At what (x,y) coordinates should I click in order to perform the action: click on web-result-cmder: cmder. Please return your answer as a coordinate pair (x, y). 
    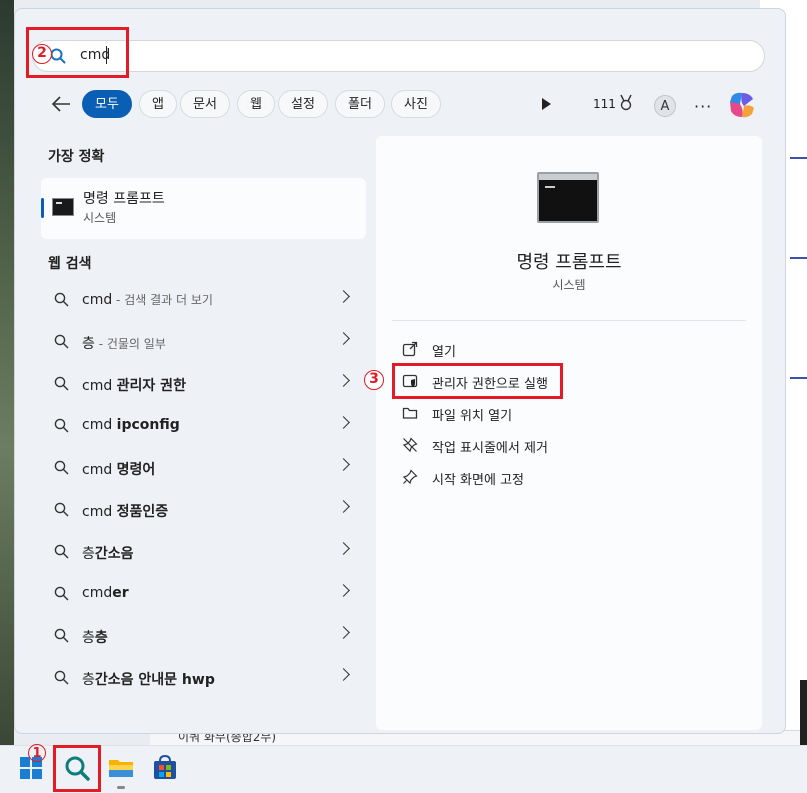
    Looking at the image, I should click on (203, 594).